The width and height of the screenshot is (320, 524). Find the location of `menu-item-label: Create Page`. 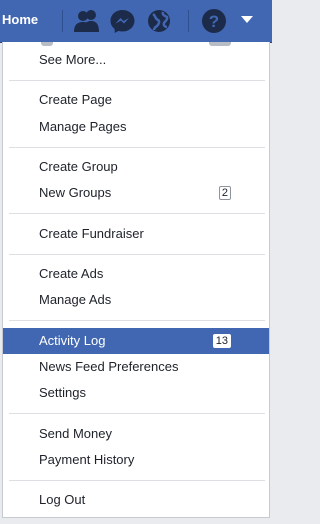

menu-item-label: Create Page is located at coordinates (75, 99).